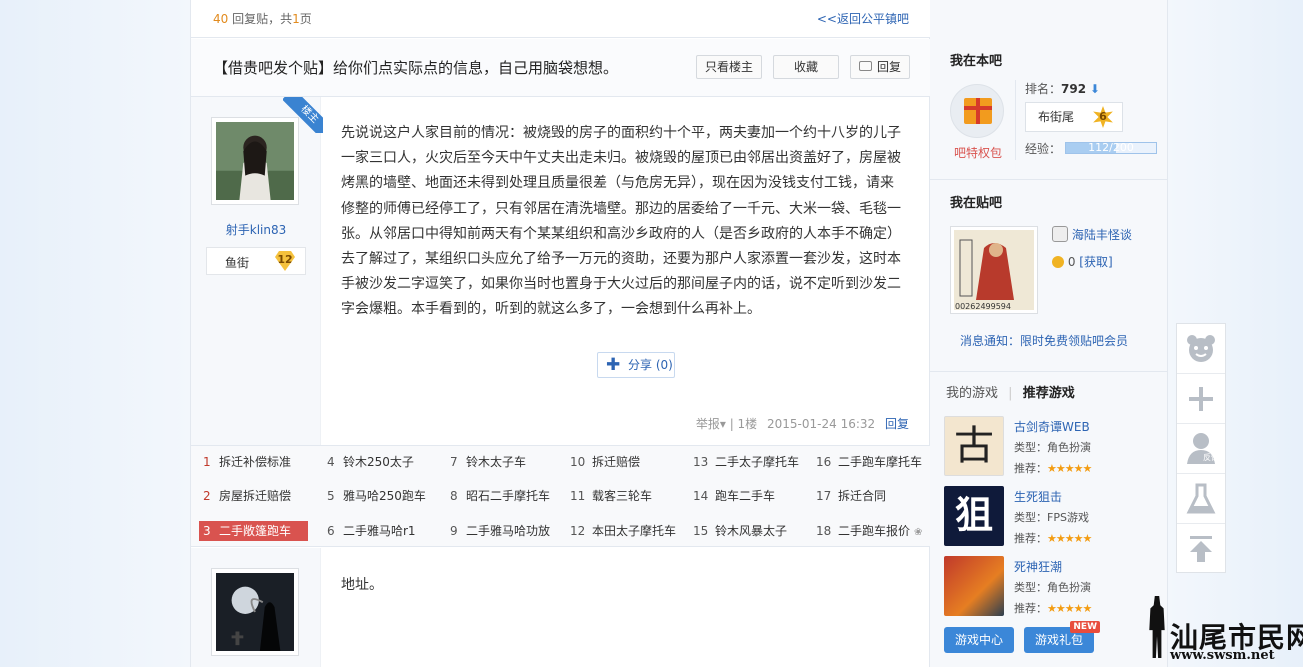  What do you see at coordinates (824, 531) in the screenshot?
I see `related-search-rank: 18` at bounding box center [824, 531].